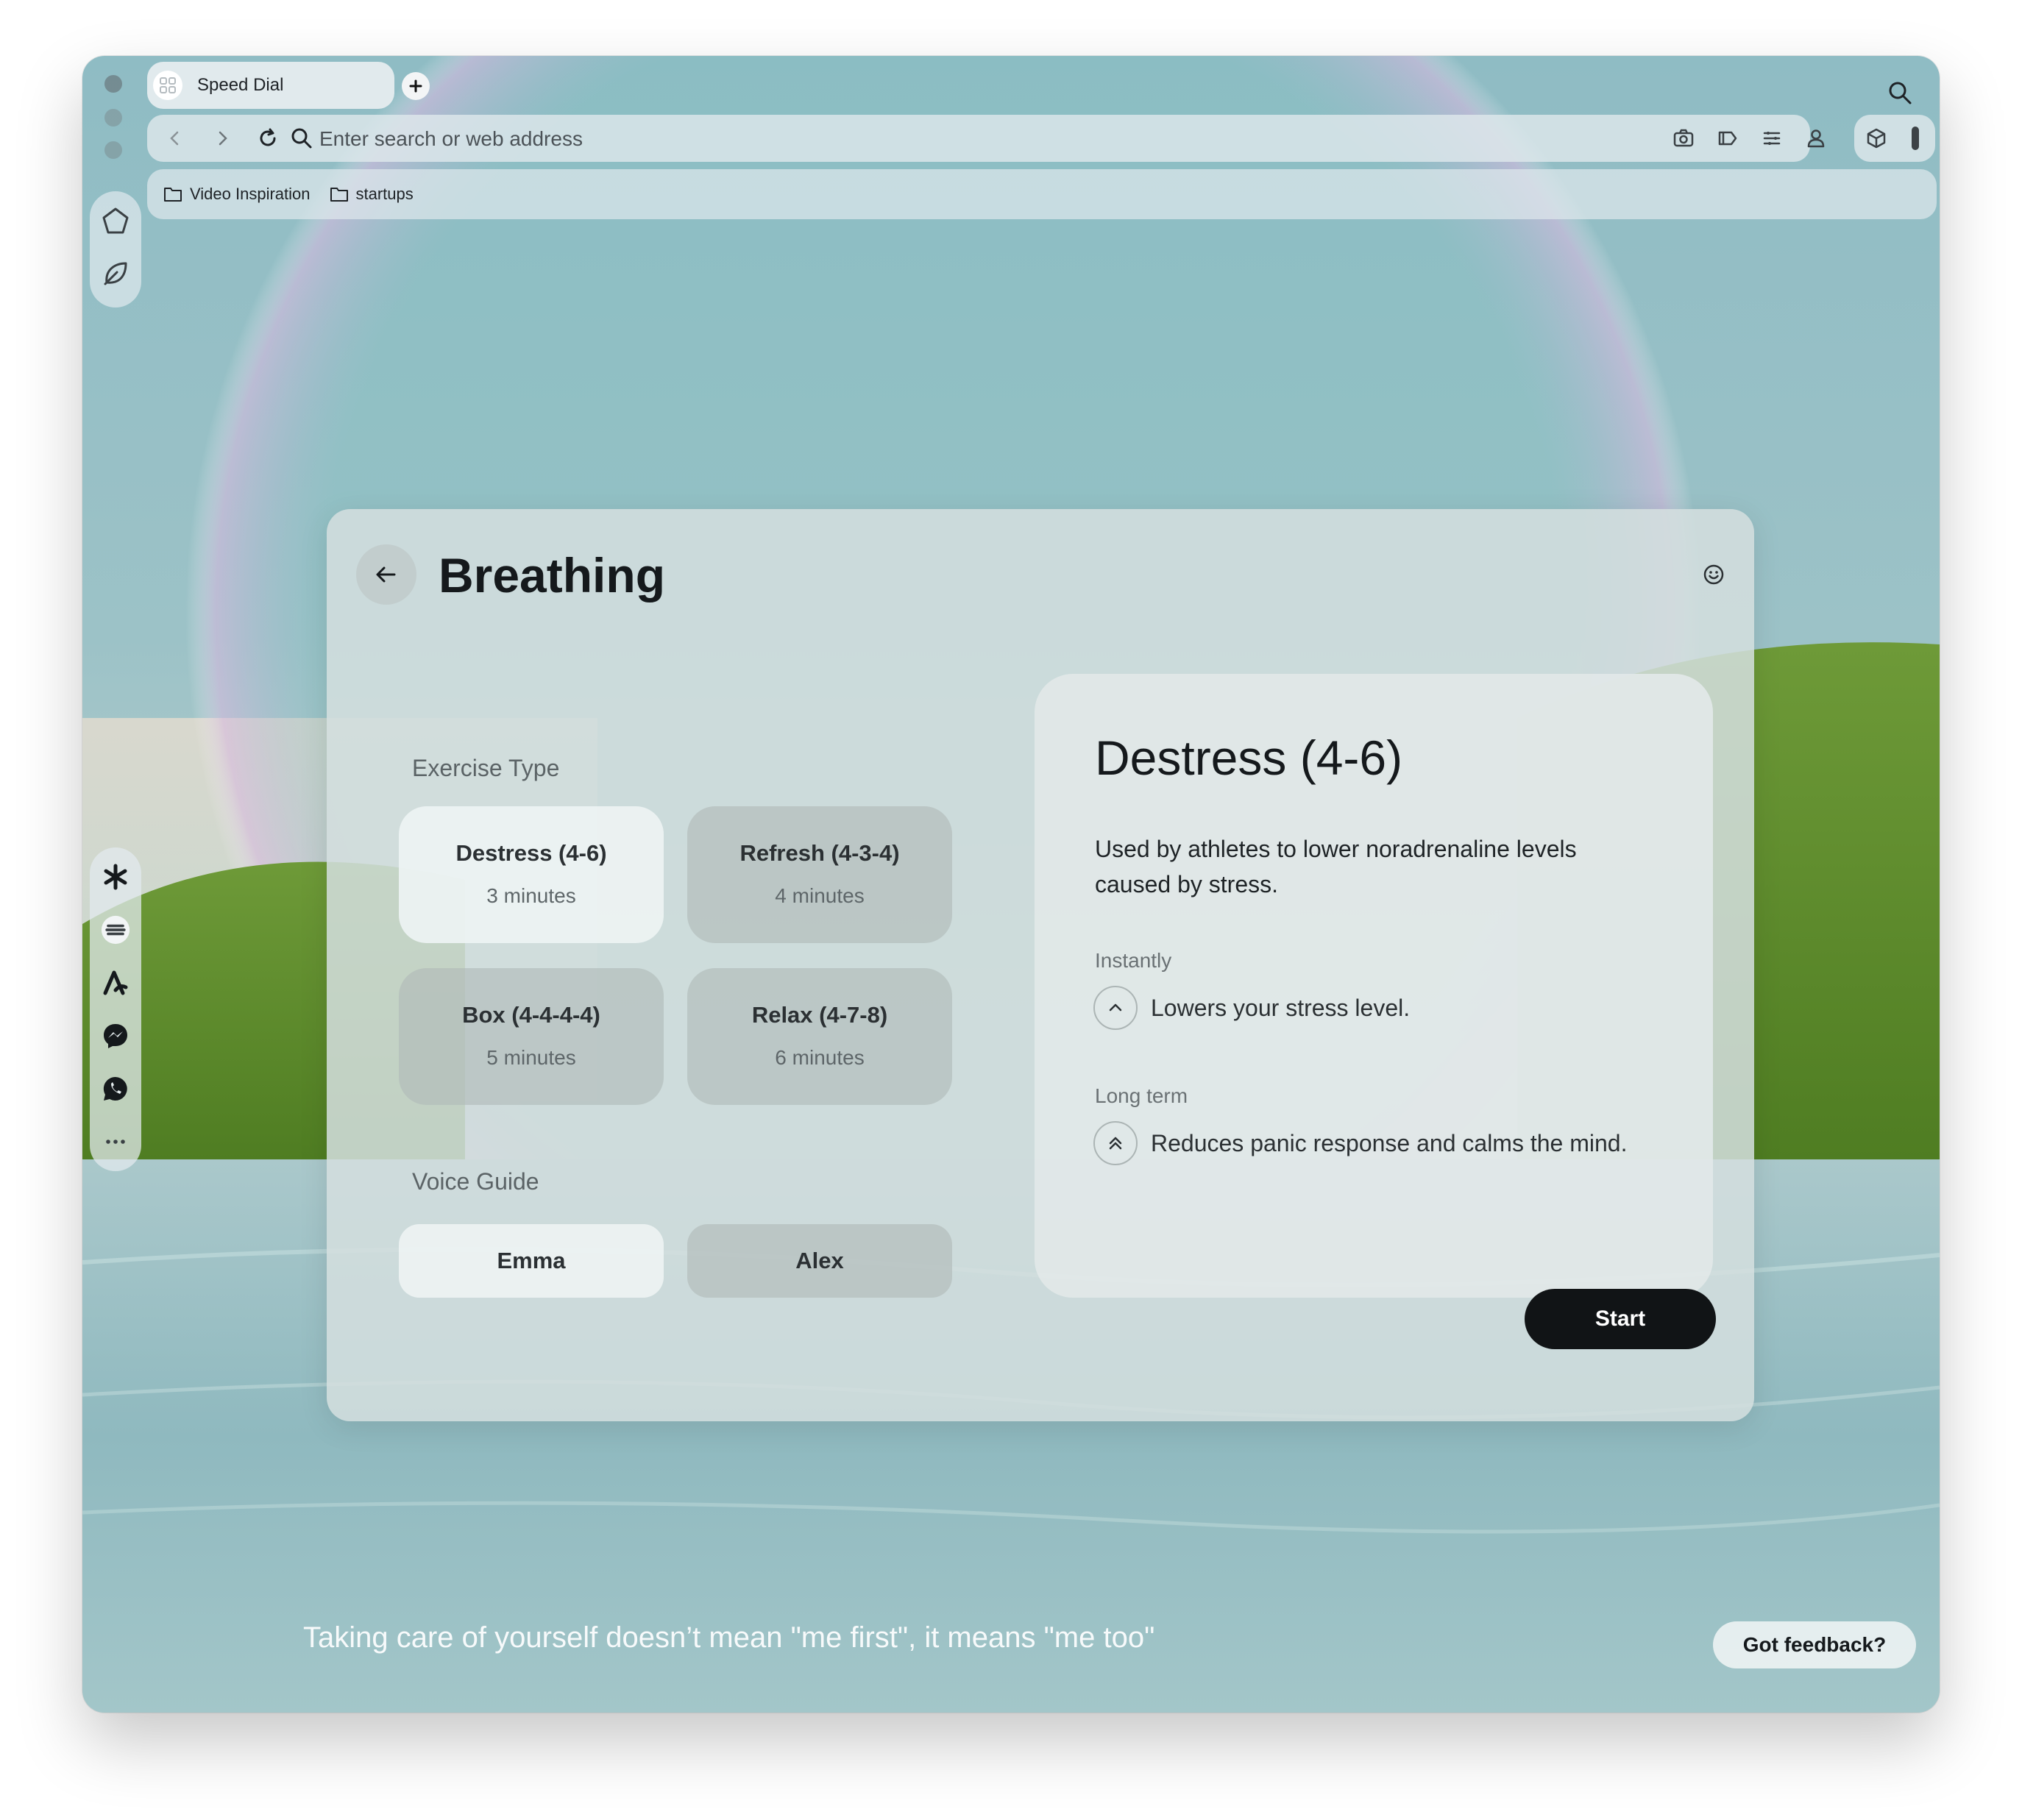 The height and width of the screenshot is (1820, 2022). Describe the element at coordinates (301, 139) in the screenshot. I see `address-search-icon` at that location.